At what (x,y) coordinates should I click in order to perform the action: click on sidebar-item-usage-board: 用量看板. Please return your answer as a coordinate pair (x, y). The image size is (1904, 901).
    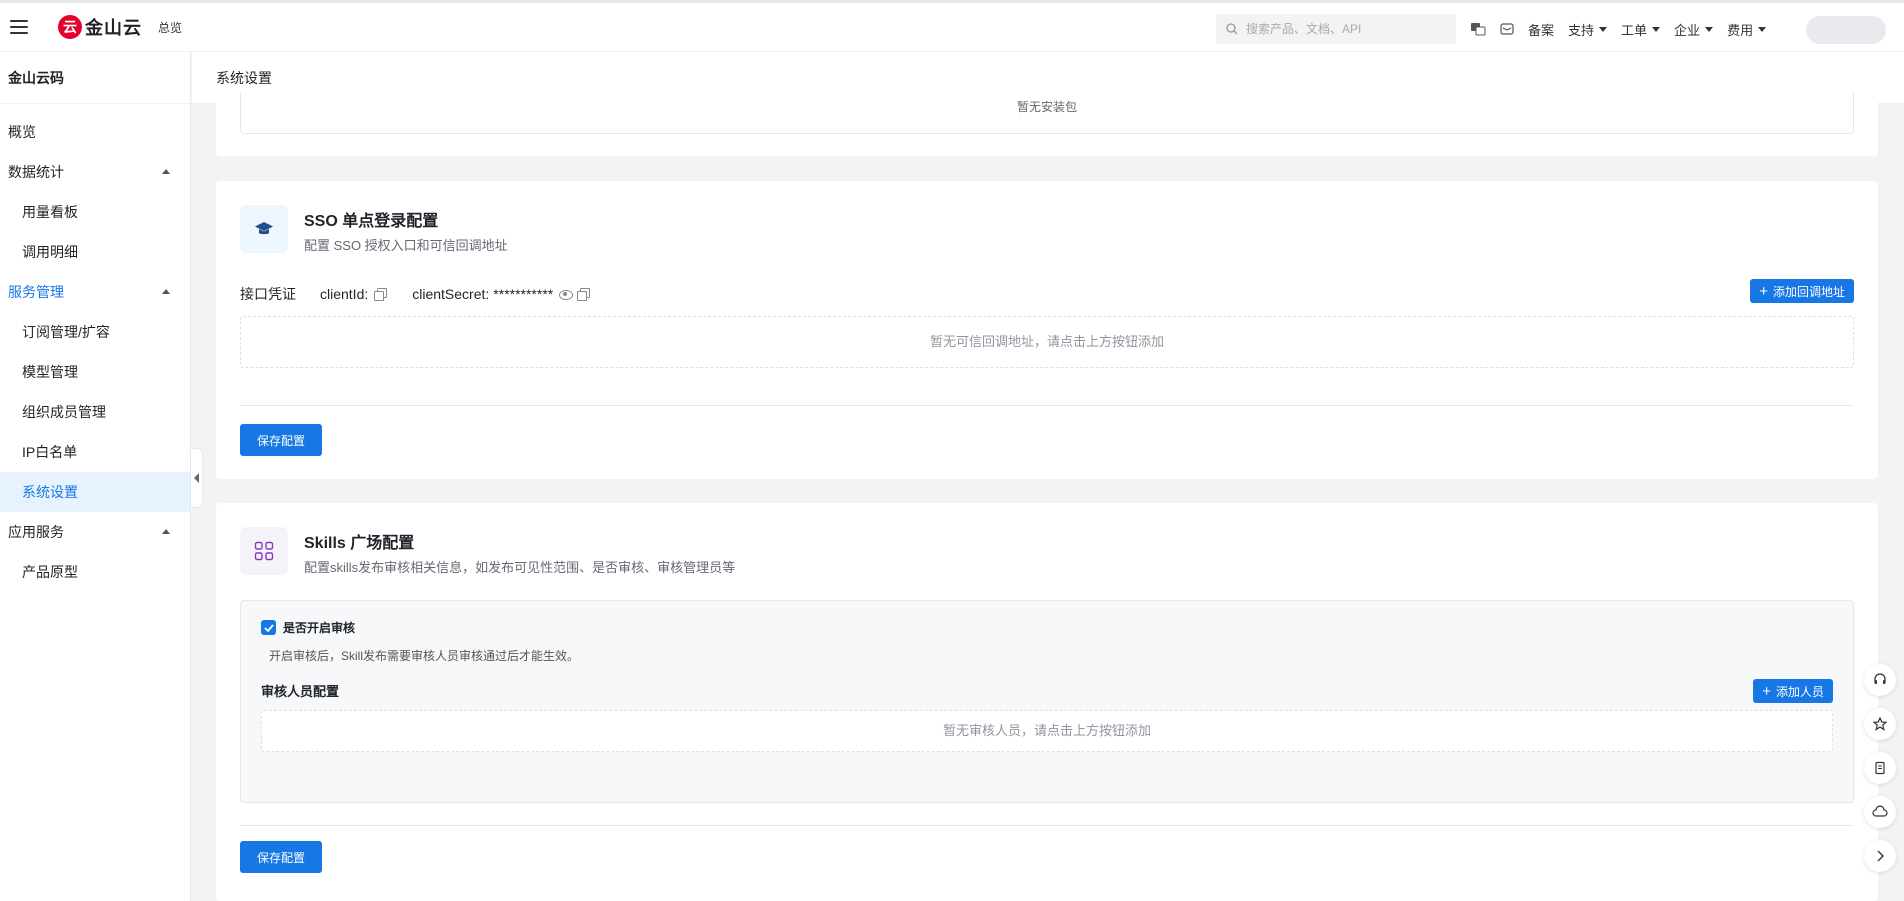
    Looking at the image, I should click on (95, 212).